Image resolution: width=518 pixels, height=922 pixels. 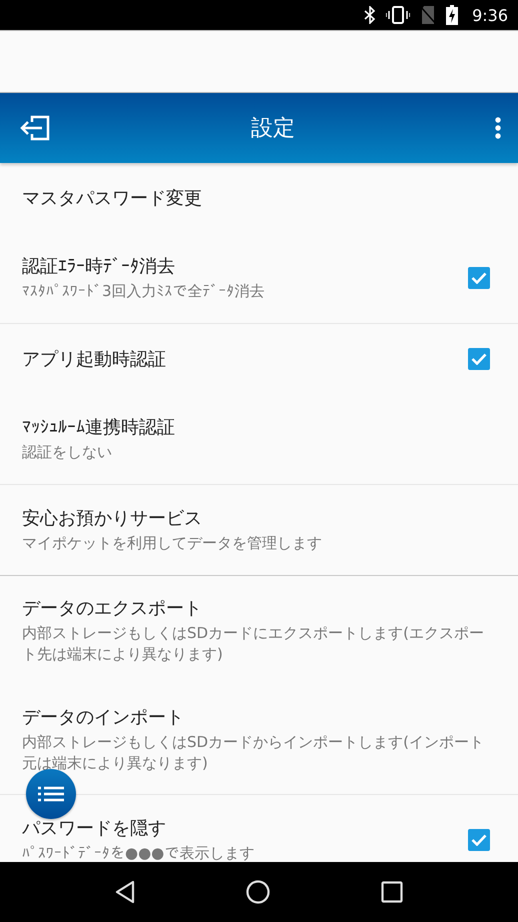 What do you see at coordinates (498, 128) in the screenshot?
I see `more-options-icon` at bounding box center [498, 128].